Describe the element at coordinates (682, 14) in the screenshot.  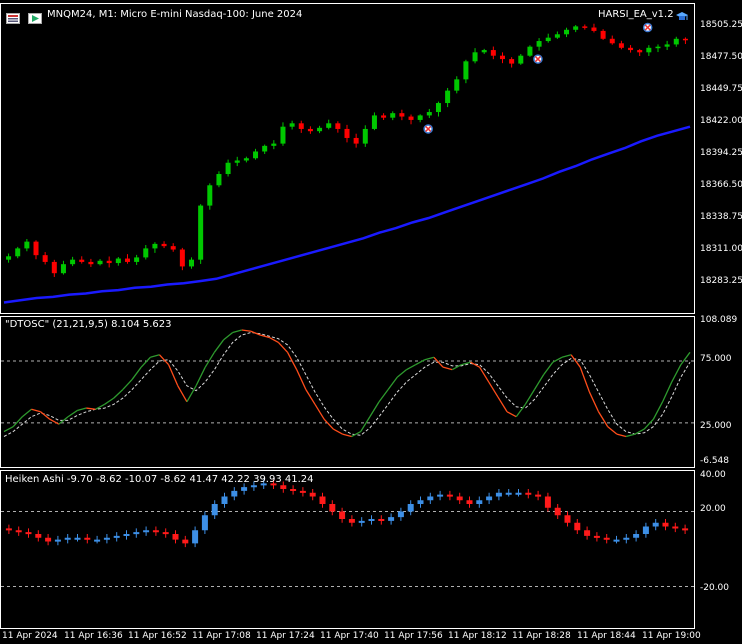
I see `graduation-cap-icon` at that location.